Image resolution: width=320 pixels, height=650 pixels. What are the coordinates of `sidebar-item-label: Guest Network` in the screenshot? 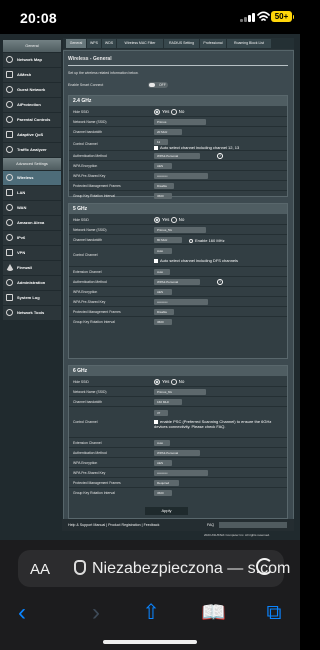 It's located at (31, 89).